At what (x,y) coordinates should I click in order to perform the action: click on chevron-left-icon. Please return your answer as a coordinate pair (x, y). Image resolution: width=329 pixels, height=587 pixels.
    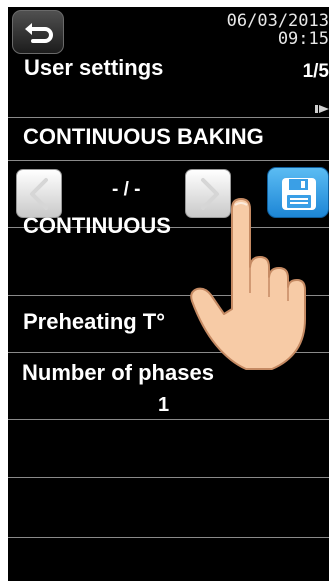
    Looking at the image, I should click on (39, 194).